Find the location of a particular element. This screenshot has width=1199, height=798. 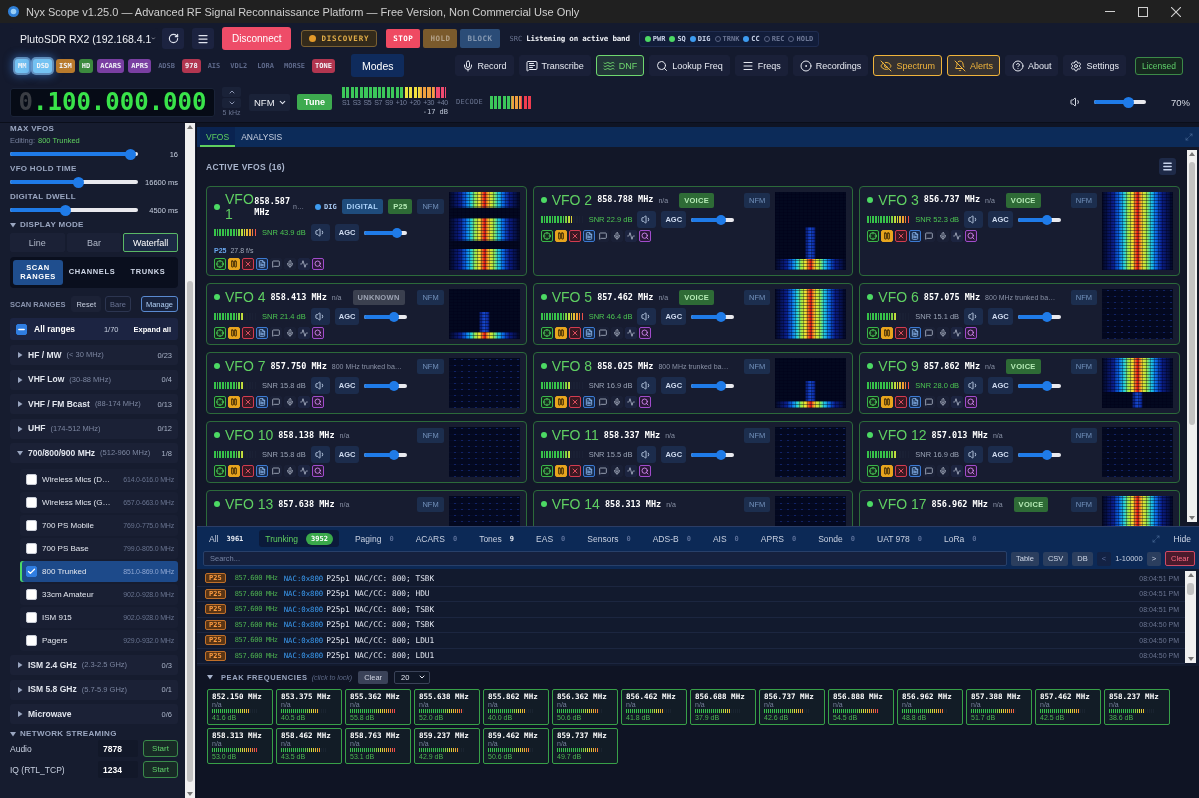

transcribe-button: Transcribe is located at coordinates (554, 65).